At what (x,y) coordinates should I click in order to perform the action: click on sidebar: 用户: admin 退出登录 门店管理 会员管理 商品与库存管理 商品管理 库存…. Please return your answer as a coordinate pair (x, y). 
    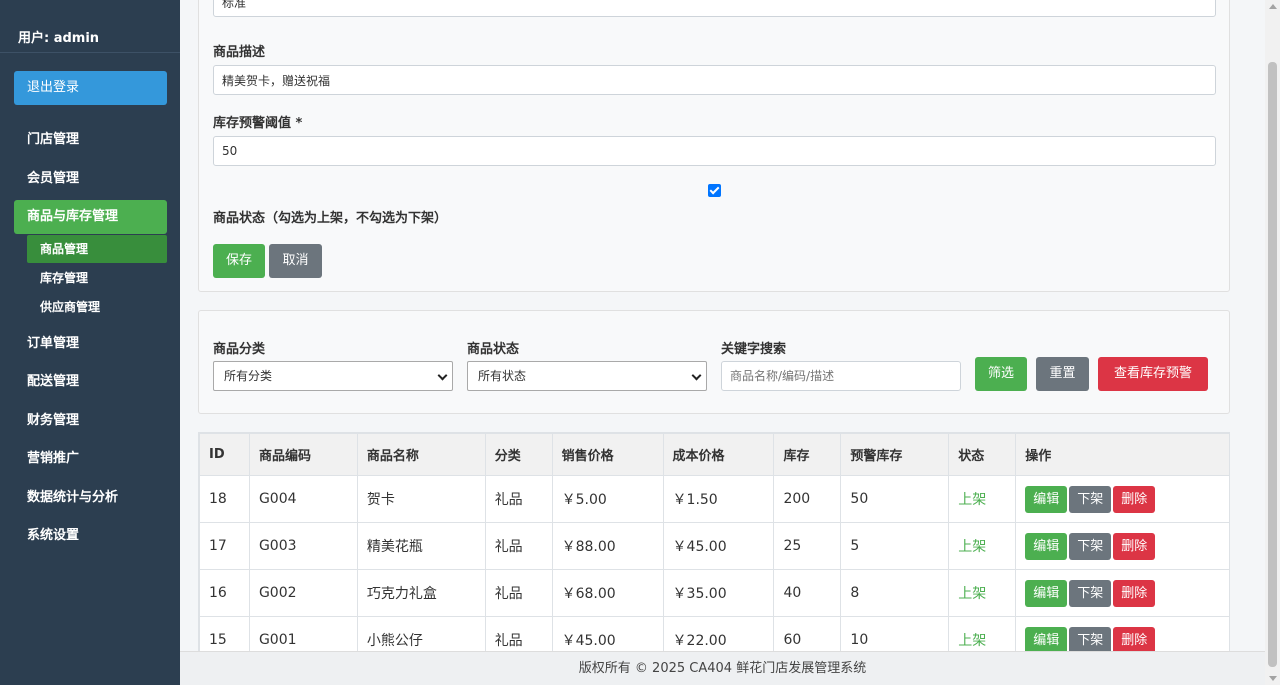
    Looking at the image, I should click on (90, 342).